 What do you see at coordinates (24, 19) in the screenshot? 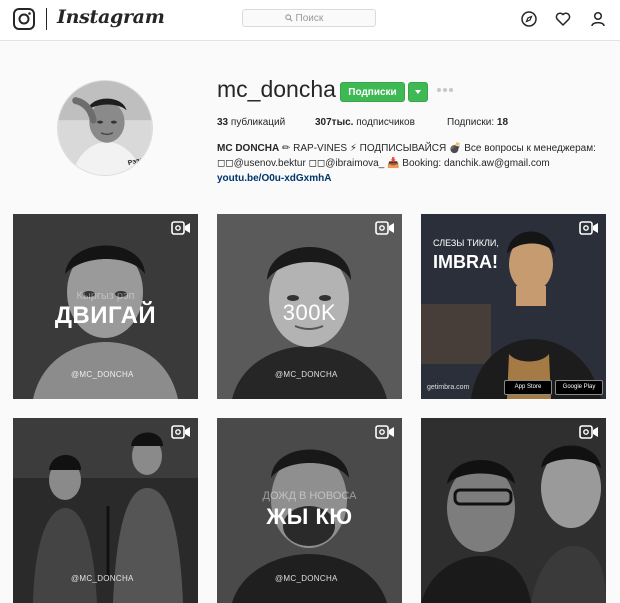
I see `instagram-camera-icon` at bounding box center [24, 19].